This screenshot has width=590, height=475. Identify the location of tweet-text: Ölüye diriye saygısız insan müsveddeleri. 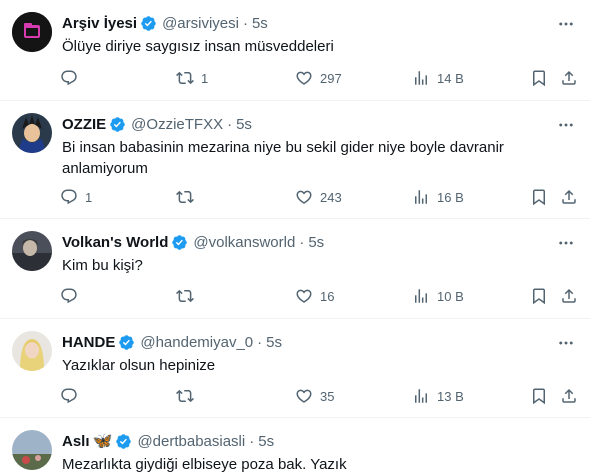
(198, 46).